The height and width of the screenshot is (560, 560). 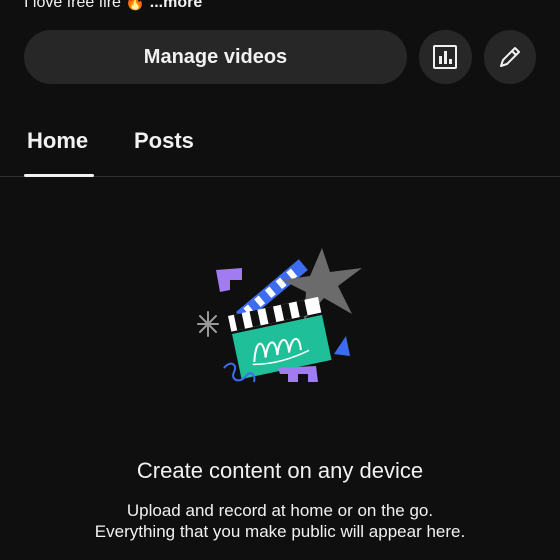 What do you see at coordinates (176, 5) in the screenshot?
I see `more-link: ...more` at bounding box center [176, 5].